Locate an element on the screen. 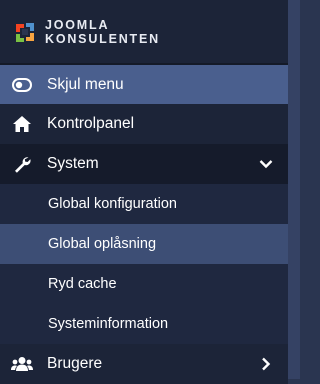 The height and width of the screenshot is (384, 320). toggle-icon is located at coordinates (22, 85).